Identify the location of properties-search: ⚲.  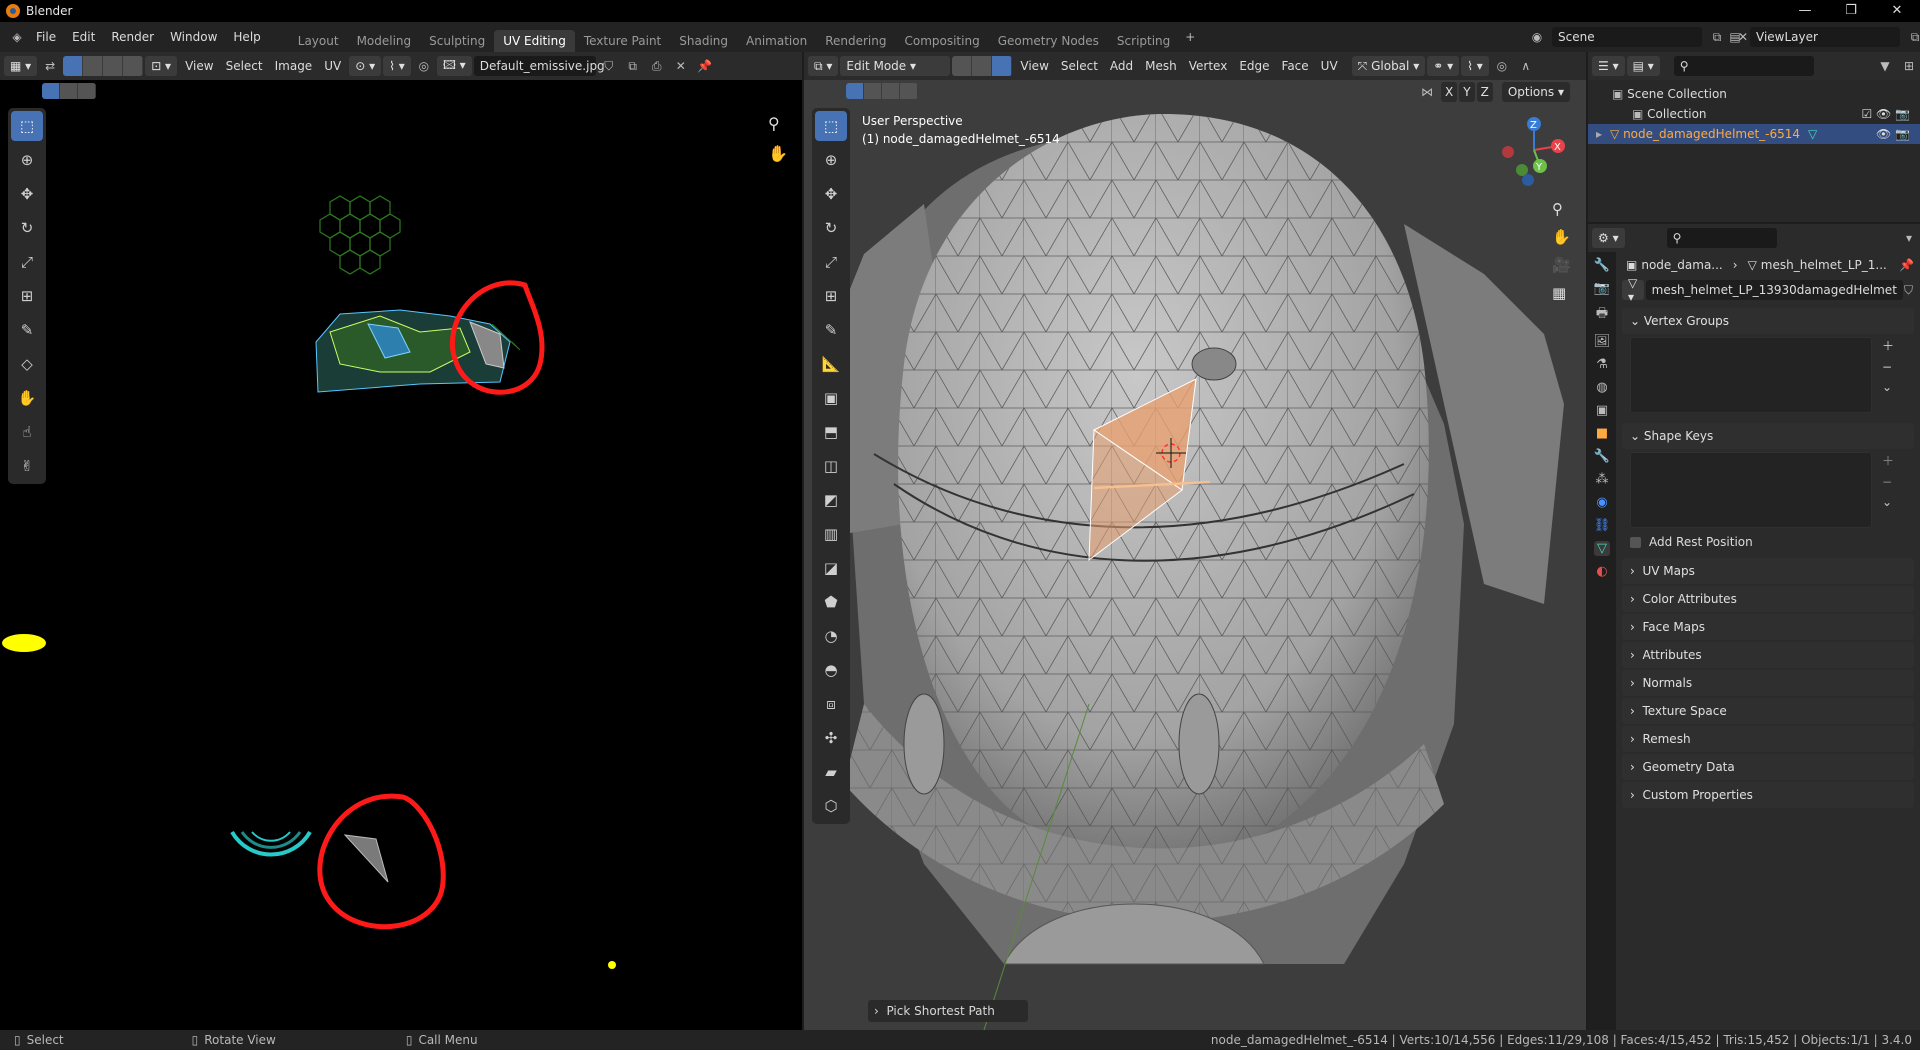
(1721, 238).